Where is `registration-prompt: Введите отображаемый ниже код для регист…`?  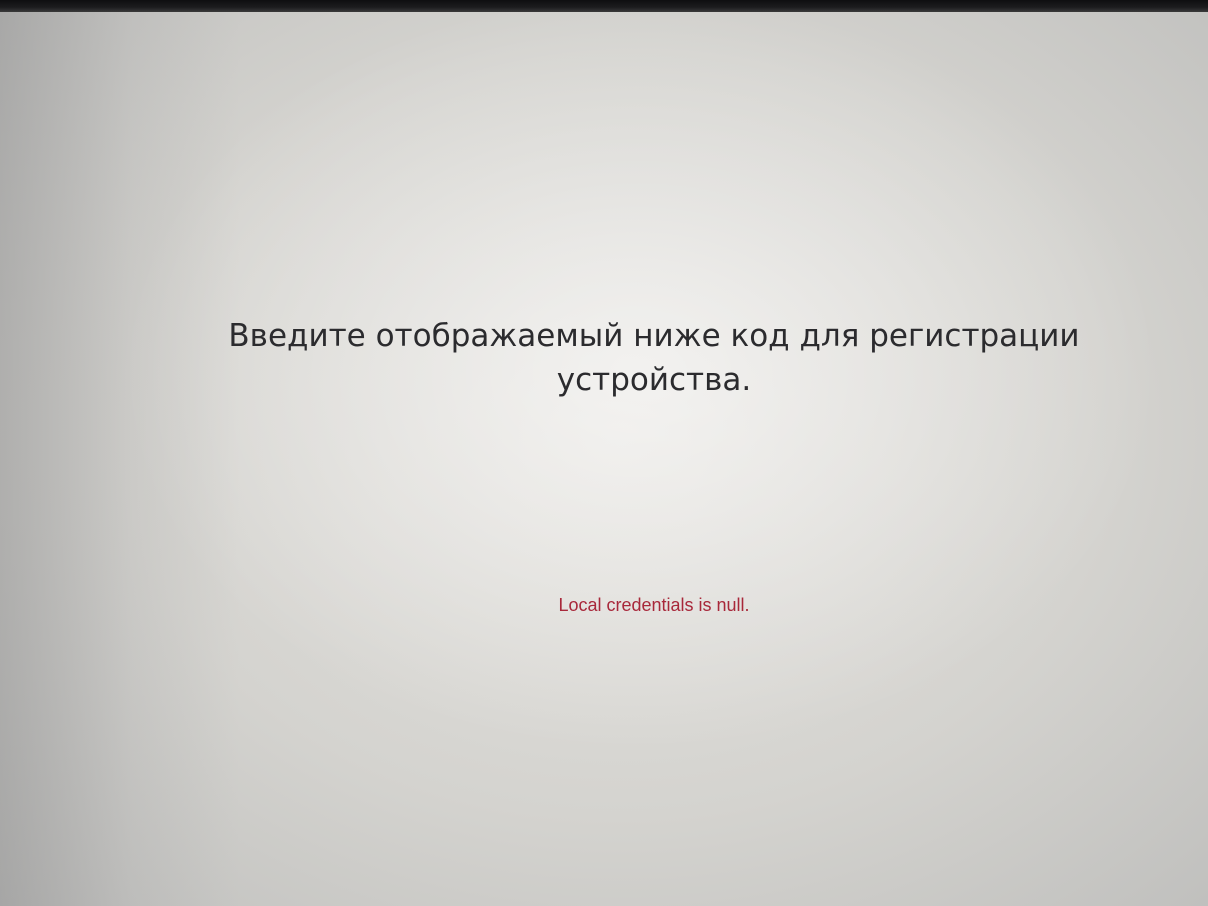
registration-prompt: Введите отображаемый ниже код для регист… is located at coordinates (654, 358).